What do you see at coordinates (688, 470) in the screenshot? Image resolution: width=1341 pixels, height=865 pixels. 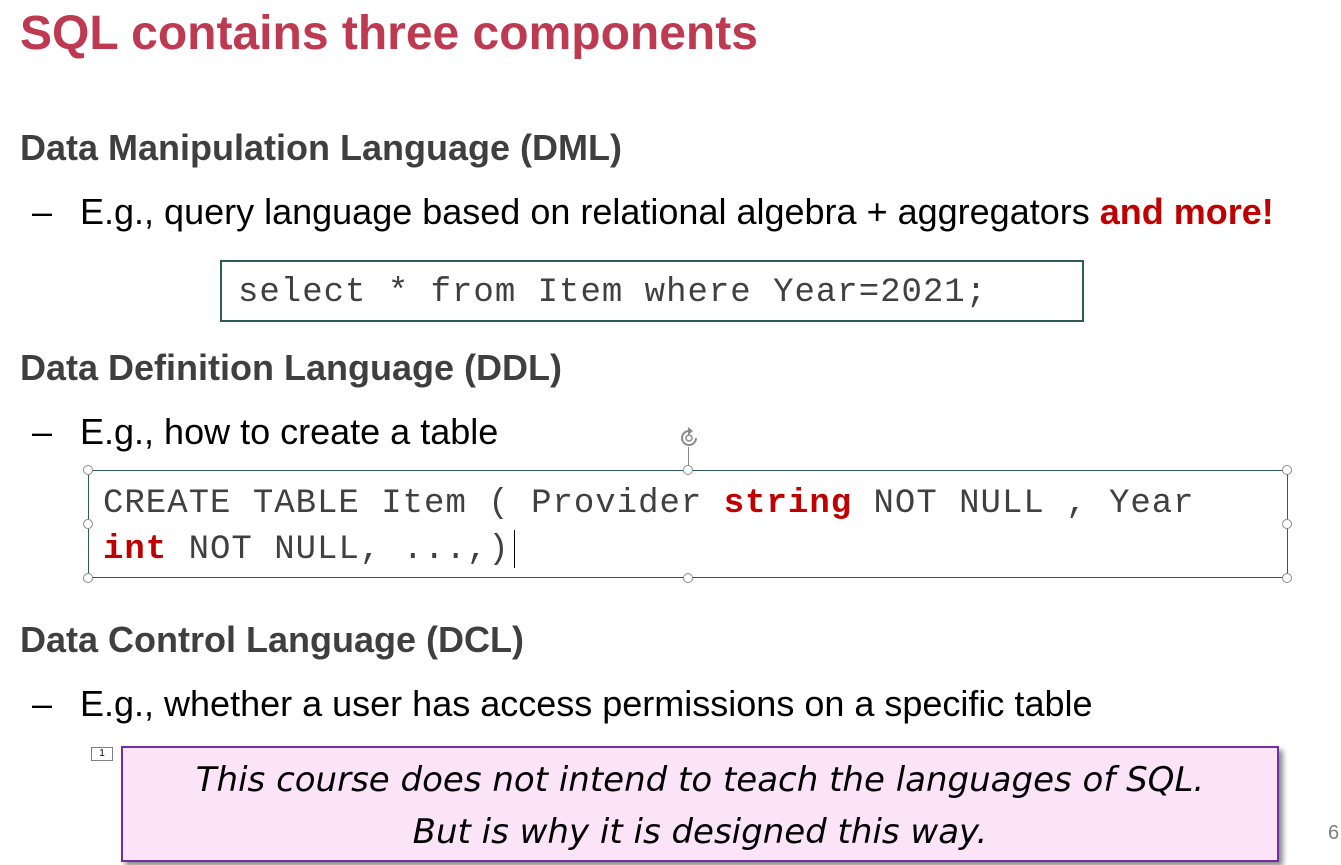 I see `resize-handle-top` at bounding box center [688, 470].